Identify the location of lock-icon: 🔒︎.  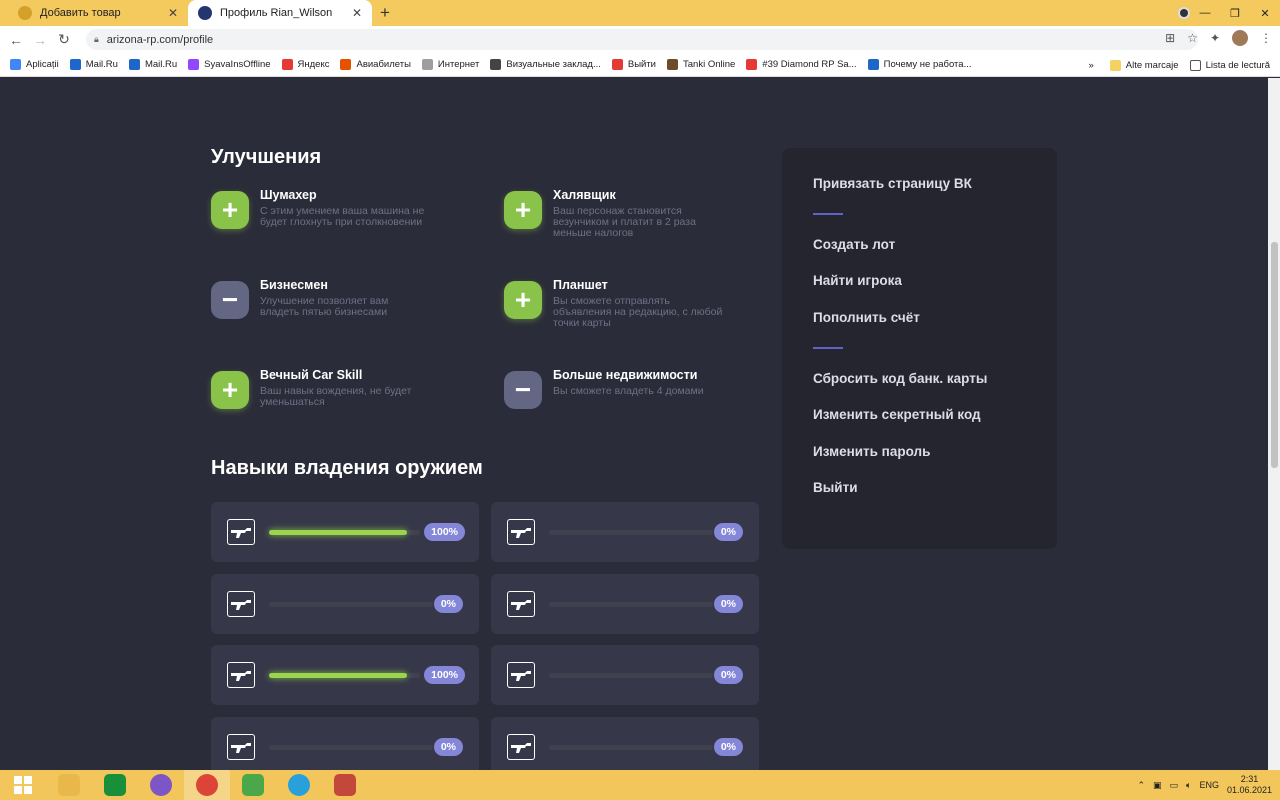
(96, 39).